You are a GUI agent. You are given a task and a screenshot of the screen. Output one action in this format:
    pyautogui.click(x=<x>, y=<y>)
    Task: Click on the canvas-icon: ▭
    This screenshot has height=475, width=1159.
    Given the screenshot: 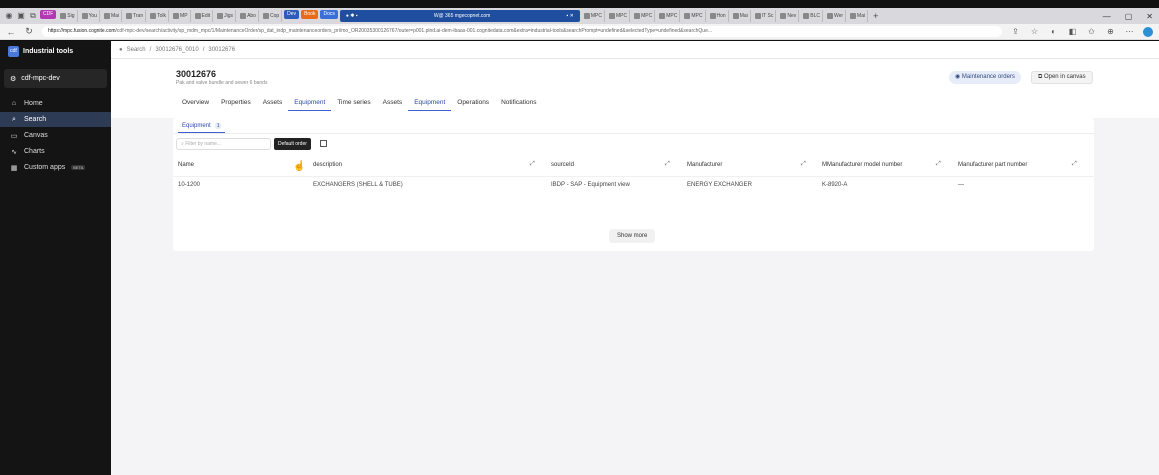 What is the action you would take?
    pyautogui.click(x=14, y=136)
    